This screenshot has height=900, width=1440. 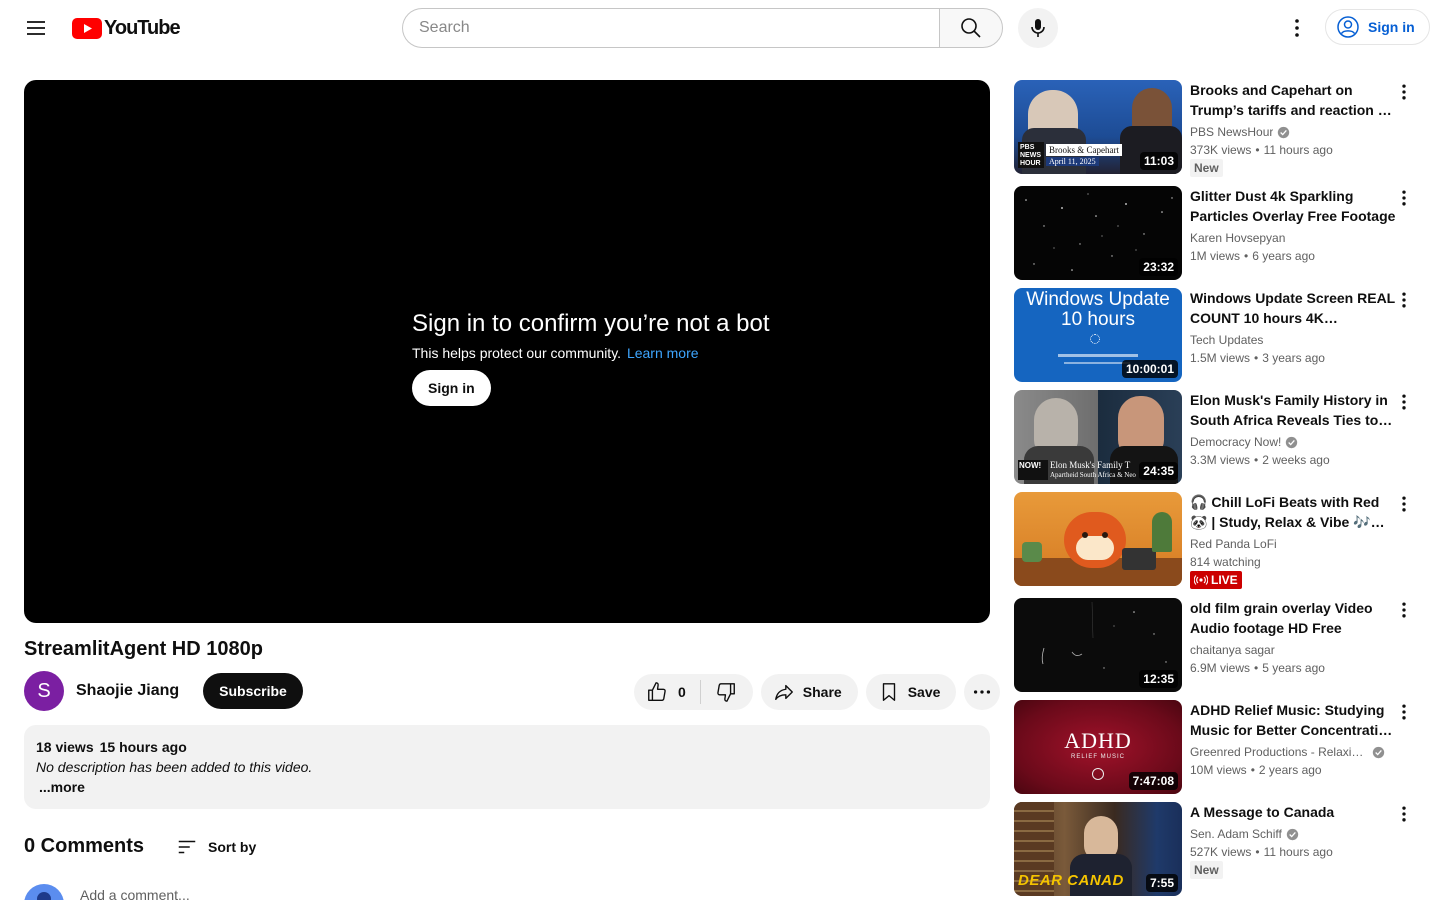 I want to click on thumbnail-subcaption: Apartheid South Africa & Neo, so click(x=1093, y=475).